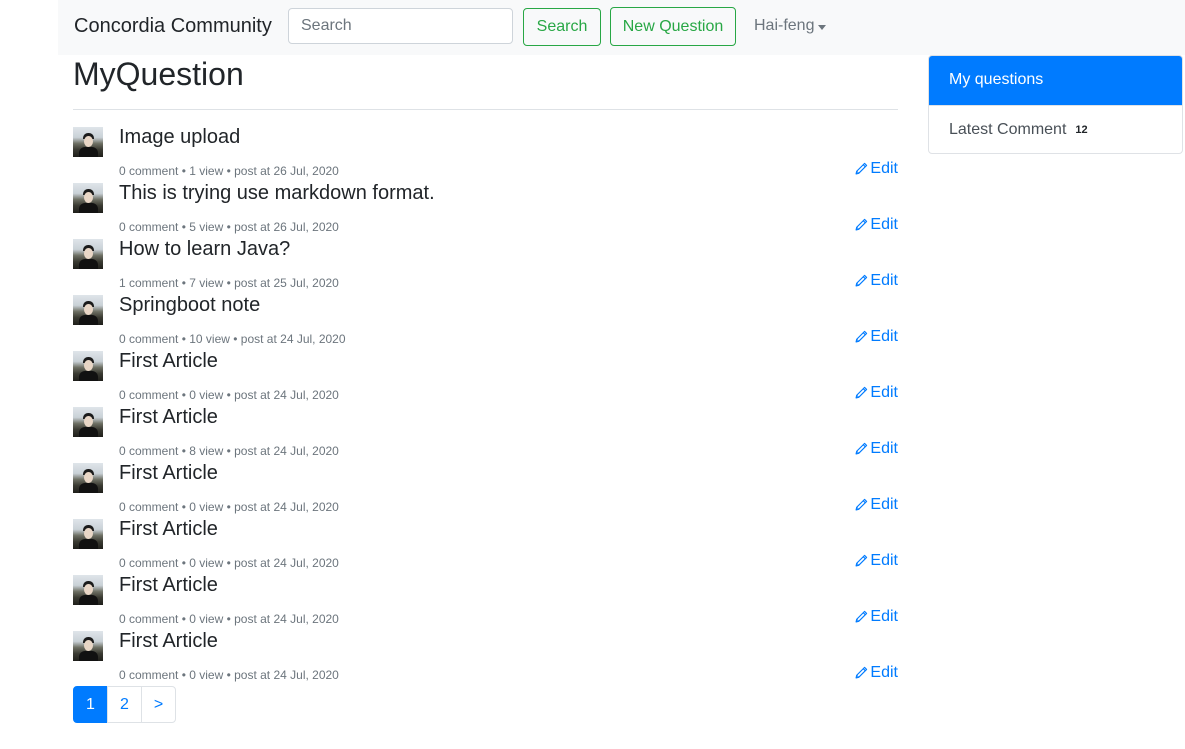 Image resolution: width=1185 pixels, height=749 pixels. Describe the element at coordinates (204, 249) in the screenshot. I see `question-title-link: How to learn Java?` at that location.